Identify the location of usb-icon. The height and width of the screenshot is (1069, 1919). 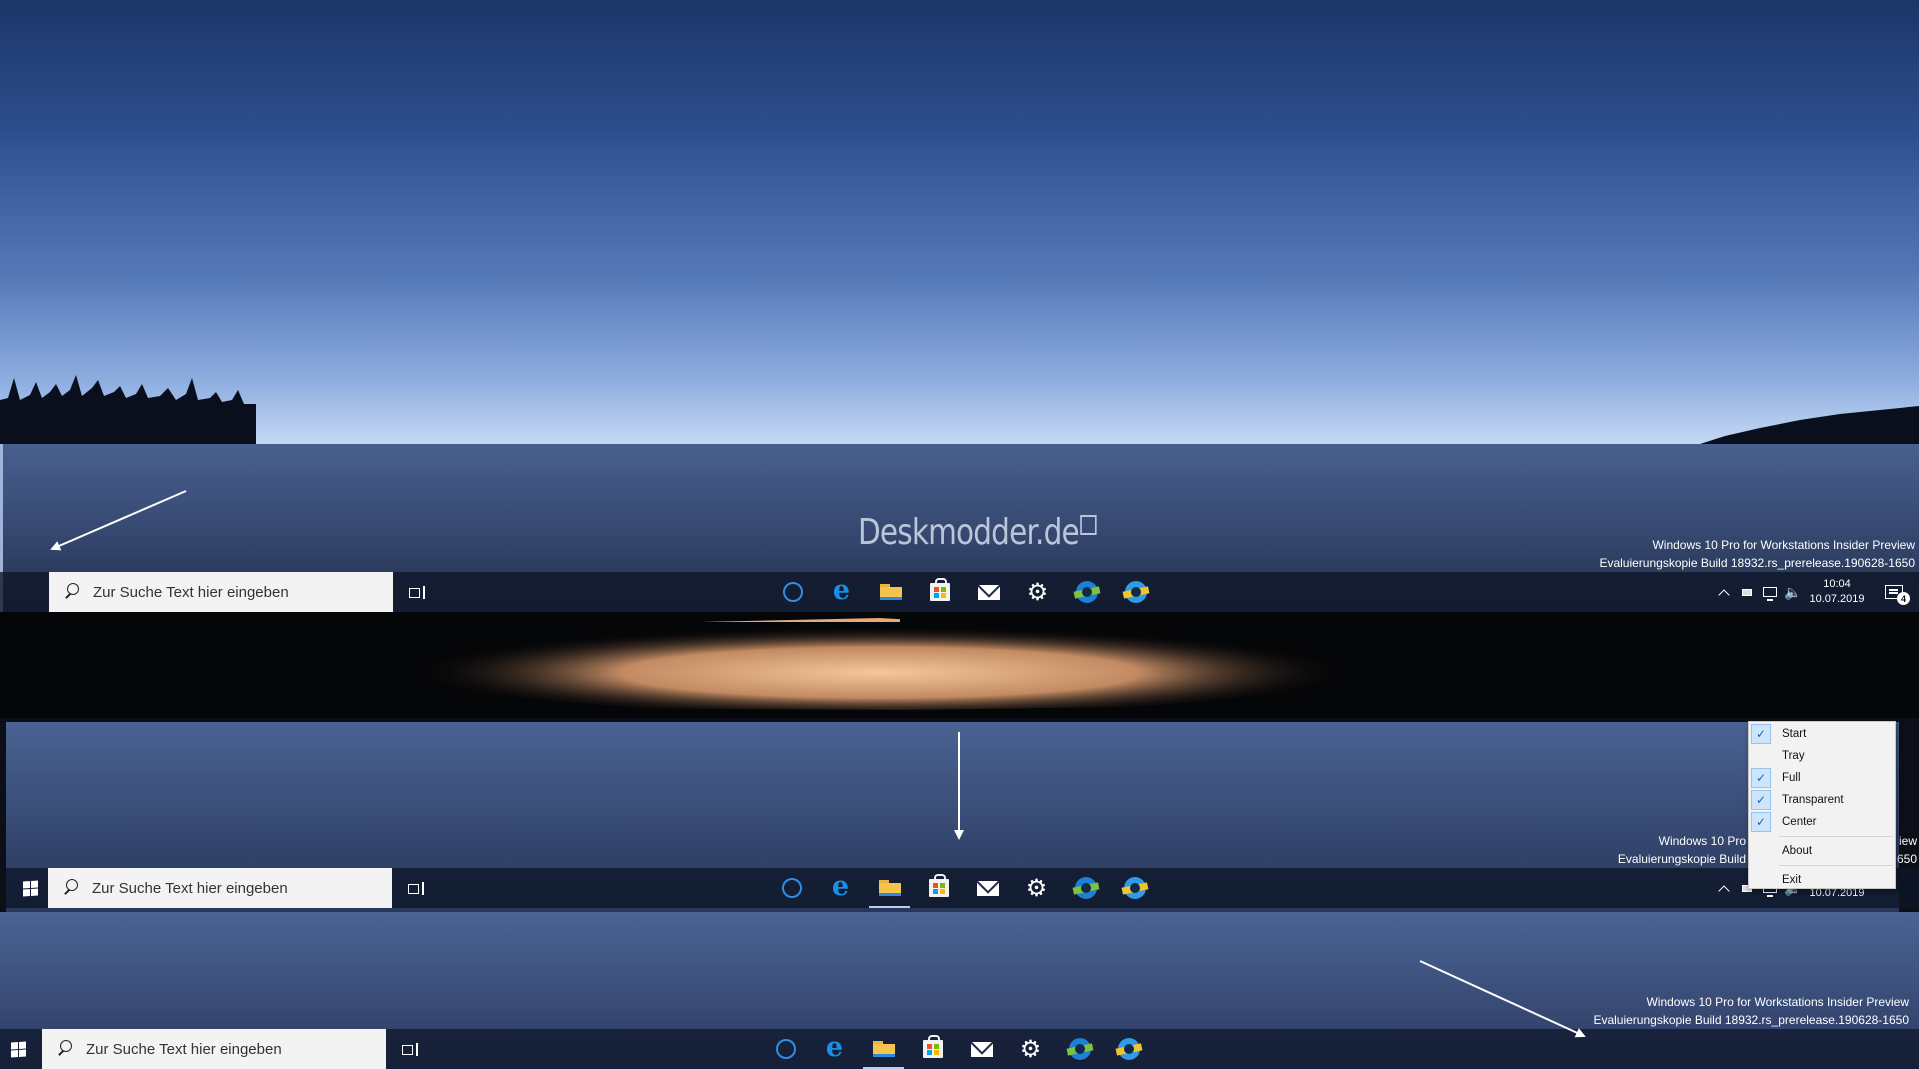
(1747, 592).